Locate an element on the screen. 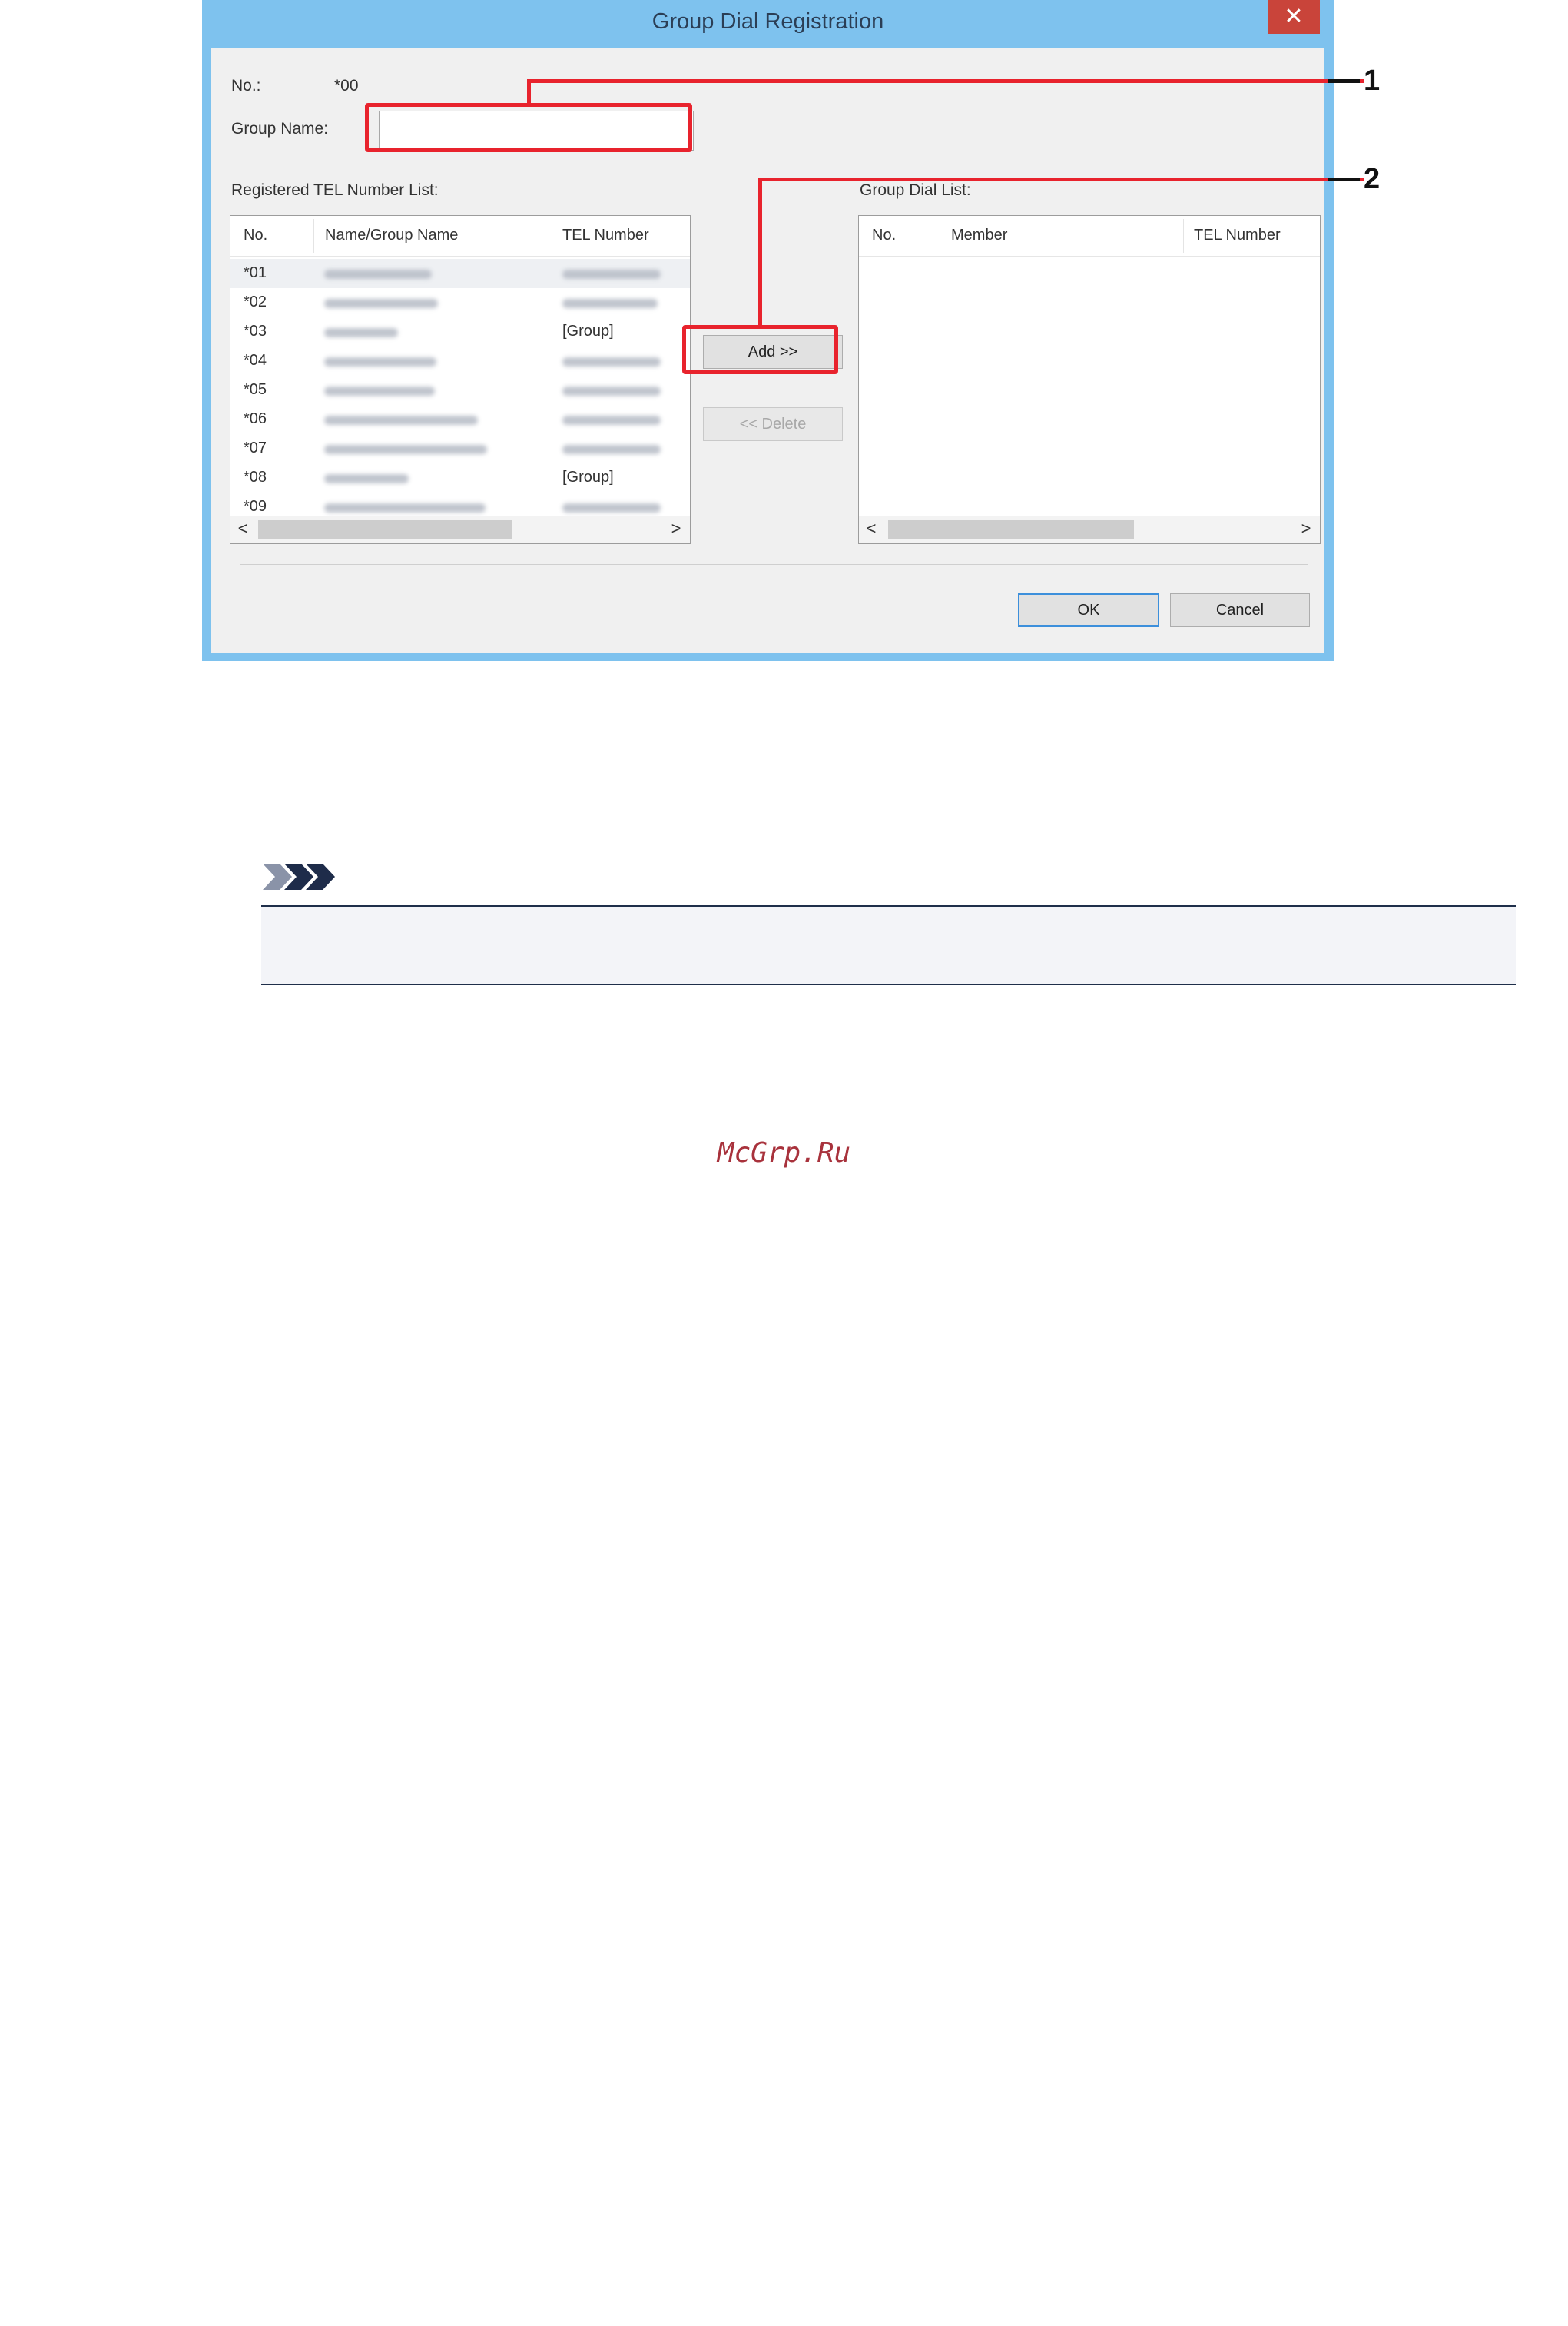 Image resolution: width=1568 pixels, height=2326 pixels. cancel-button: Cancel is located at coordinates (1240, 610).